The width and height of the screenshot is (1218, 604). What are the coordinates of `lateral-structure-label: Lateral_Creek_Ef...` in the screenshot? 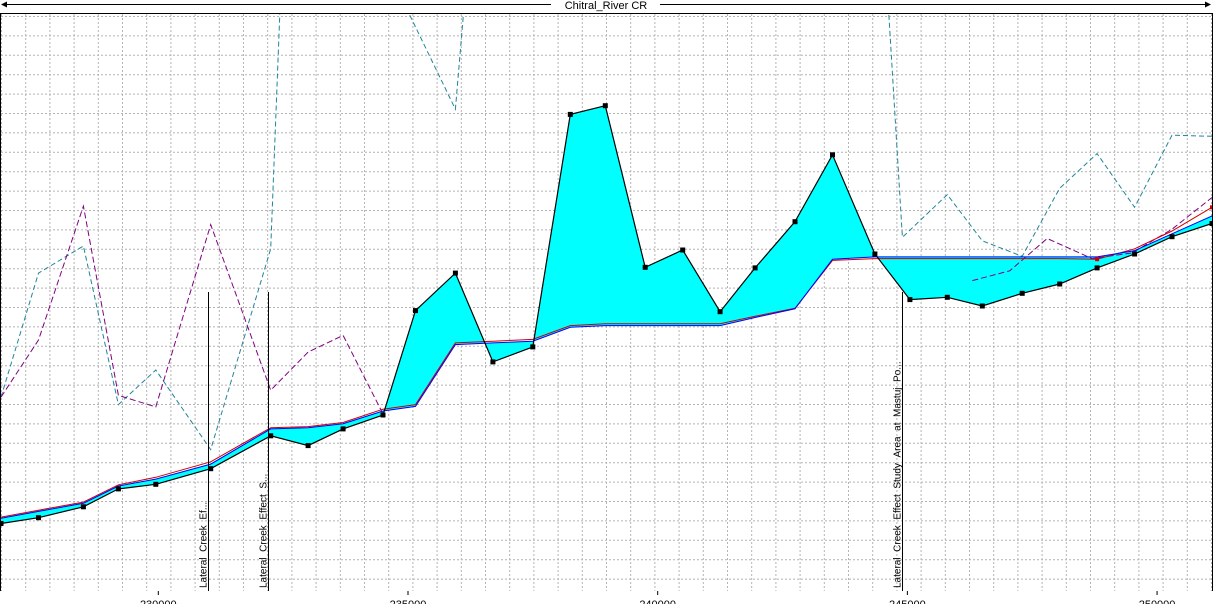 It's located at (204, 545).